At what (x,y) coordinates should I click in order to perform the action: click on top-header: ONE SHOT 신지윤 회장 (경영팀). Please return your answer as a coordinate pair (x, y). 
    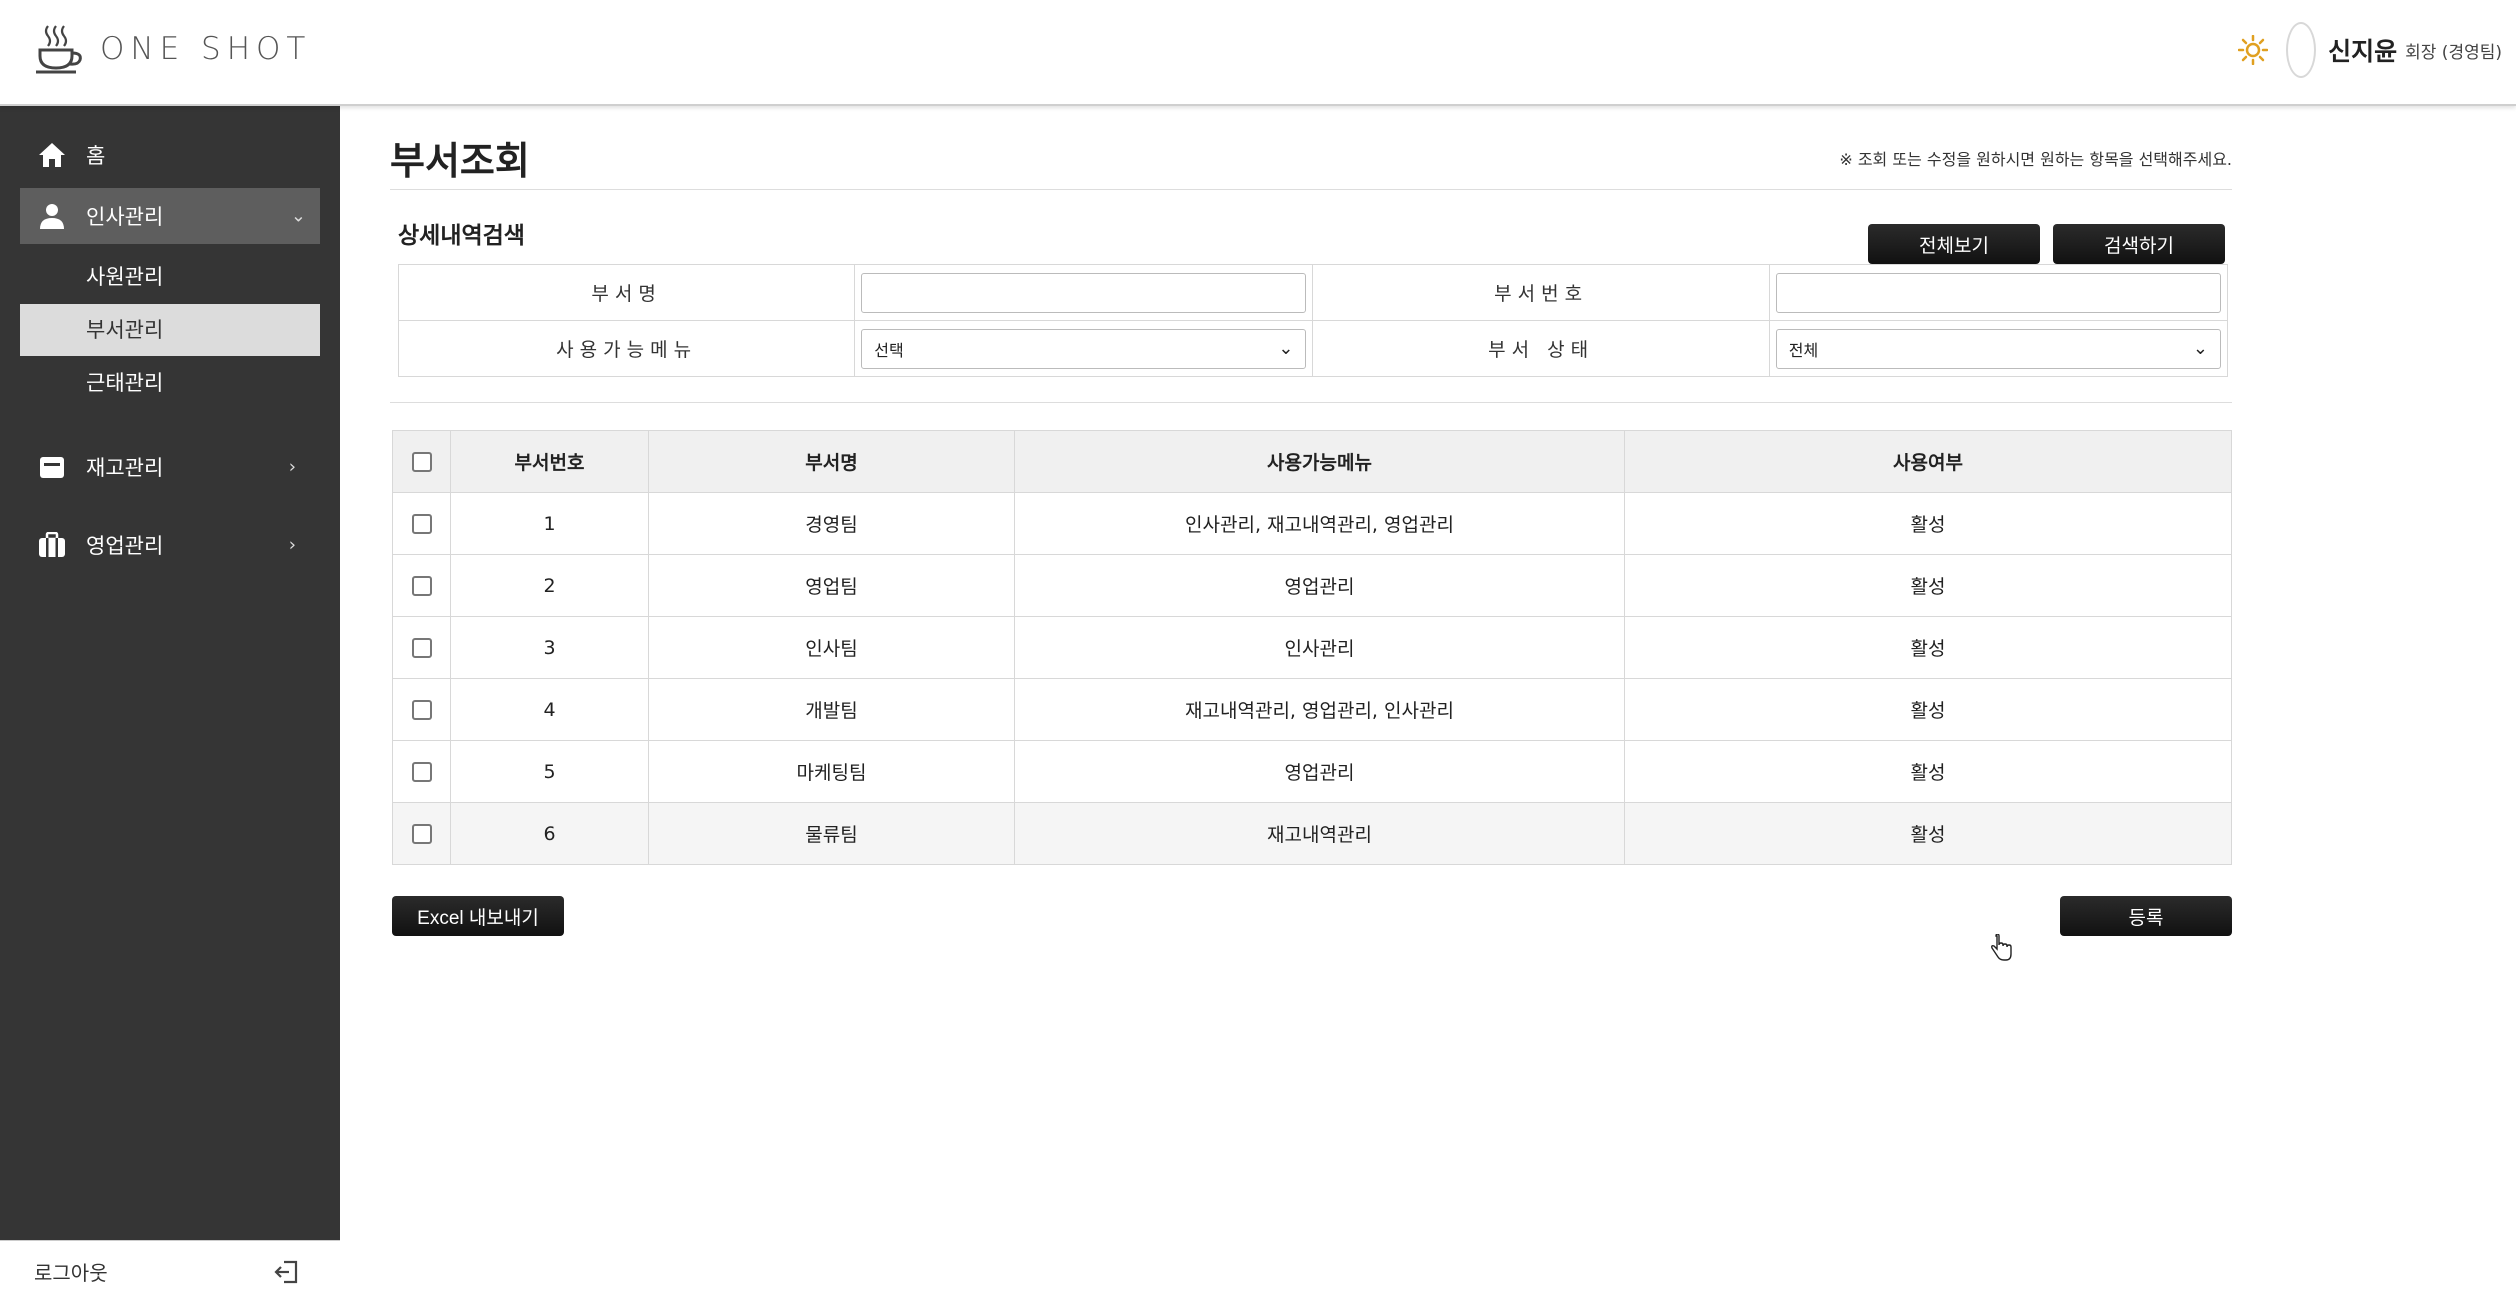
    Looking at the image, I should click on (1258, 53).